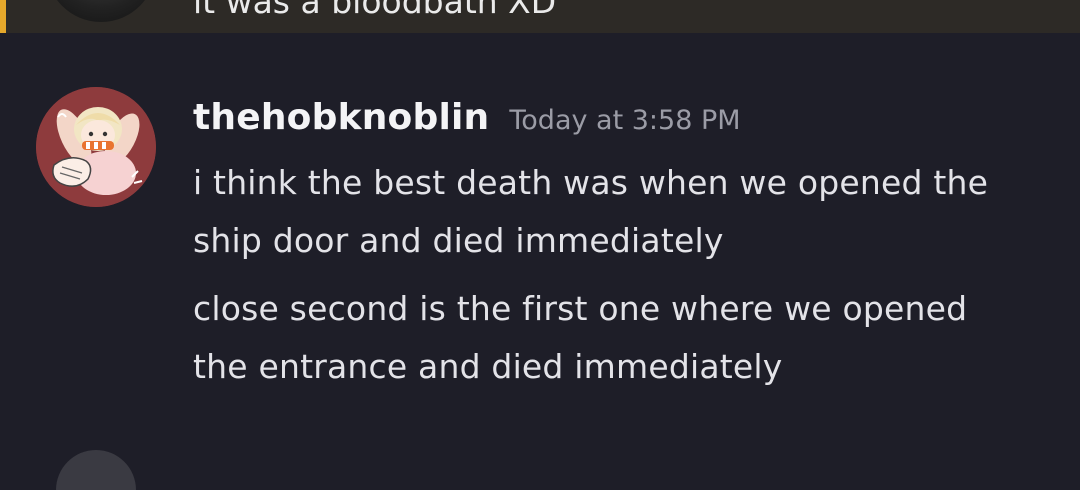  What do you see at coordinates (624, 120) in the screenshot?
I see `timestamp: Today at 3:58 PM` at bounding box center [624, 120].